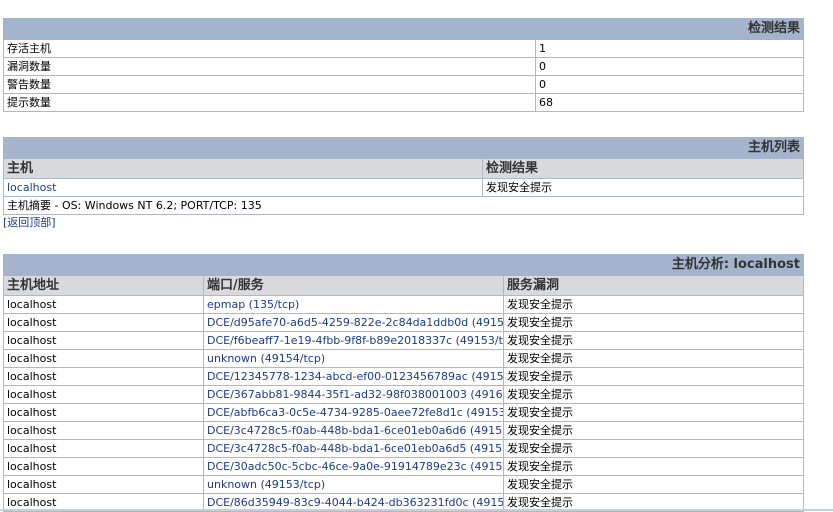  Describe the element at coordinates (269, 102) in the screenshot. I see `stat-label: 提示数量` at that location.